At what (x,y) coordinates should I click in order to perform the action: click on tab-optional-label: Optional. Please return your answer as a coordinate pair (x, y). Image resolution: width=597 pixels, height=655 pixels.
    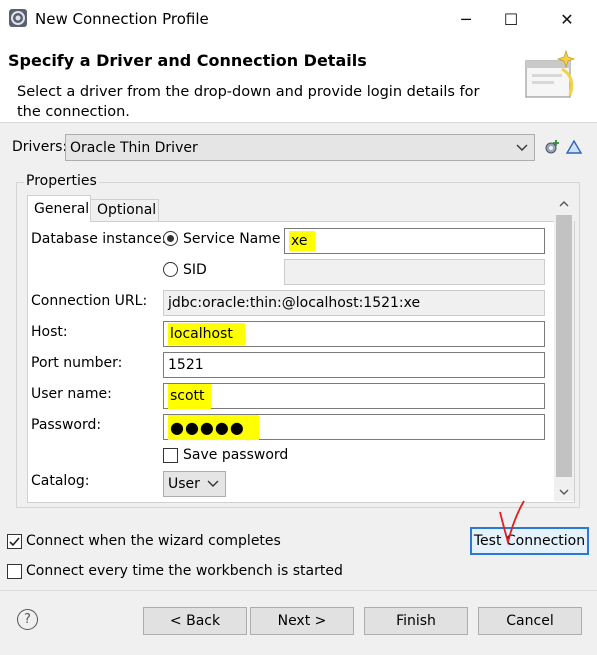
    Looking at the image, I should click on (127, 210).